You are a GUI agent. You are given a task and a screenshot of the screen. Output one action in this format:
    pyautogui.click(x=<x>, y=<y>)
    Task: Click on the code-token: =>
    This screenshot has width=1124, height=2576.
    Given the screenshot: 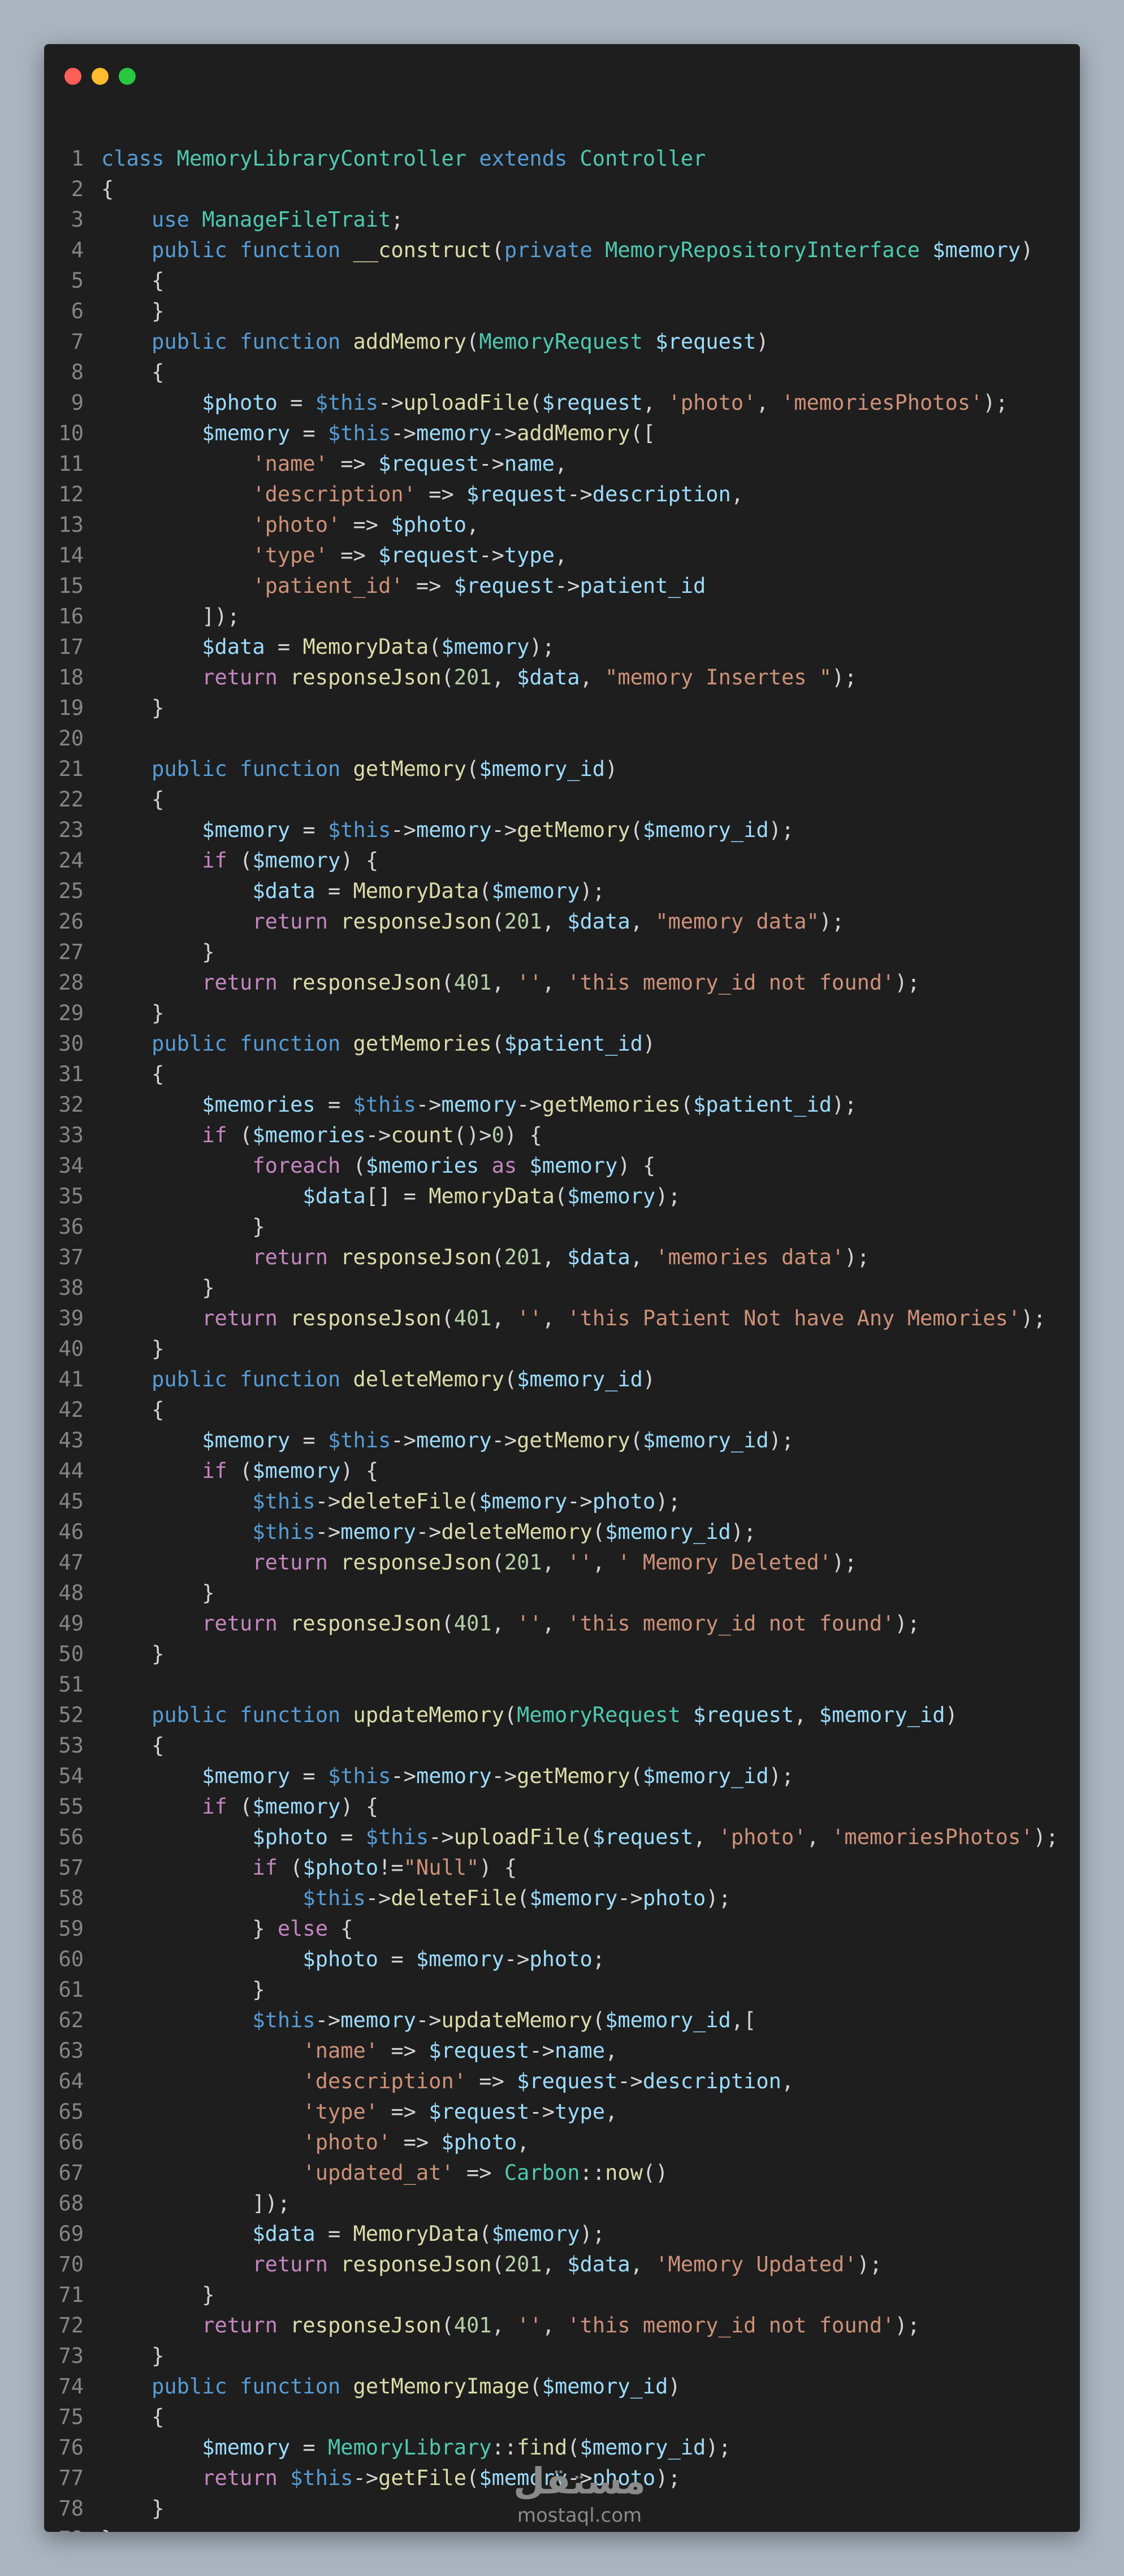 What is the action you would take?
    pyautogui.click(x=353, y=464)
    